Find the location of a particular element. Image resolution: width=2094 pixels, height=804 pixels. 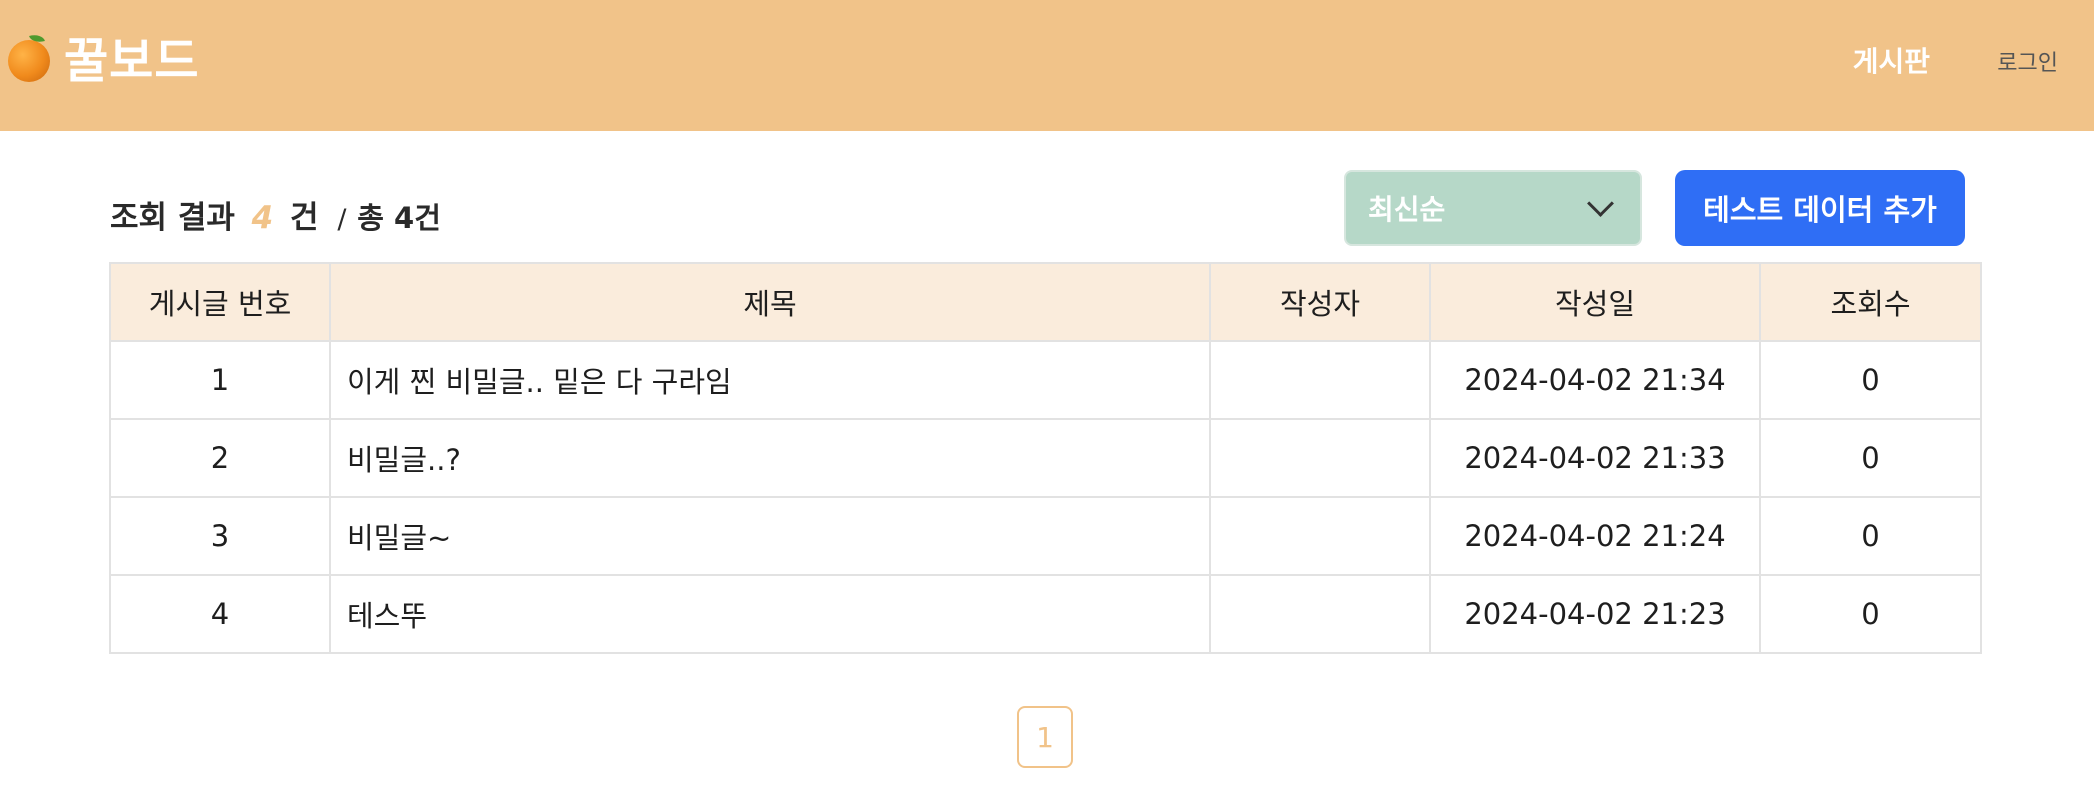

table-row: 4 테스뚜 2024-04-02 21:23 0 is located at coordinates (1045, 614).